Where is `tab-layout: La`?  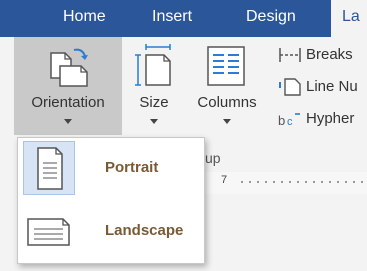 tab-layout: La is located at coordinates (349, 18).